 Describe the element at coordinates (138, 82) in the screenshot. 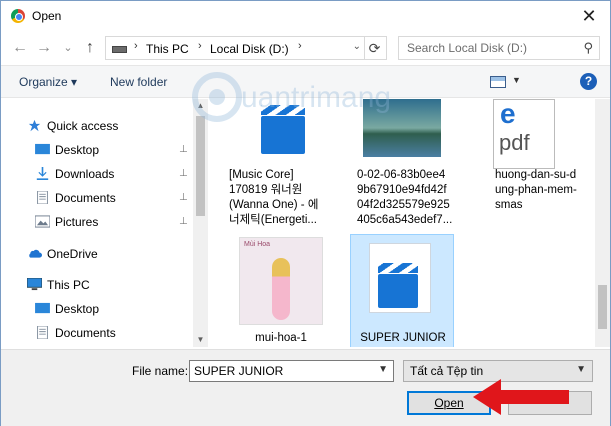

I see `new-folder-button: New folder` at that location.